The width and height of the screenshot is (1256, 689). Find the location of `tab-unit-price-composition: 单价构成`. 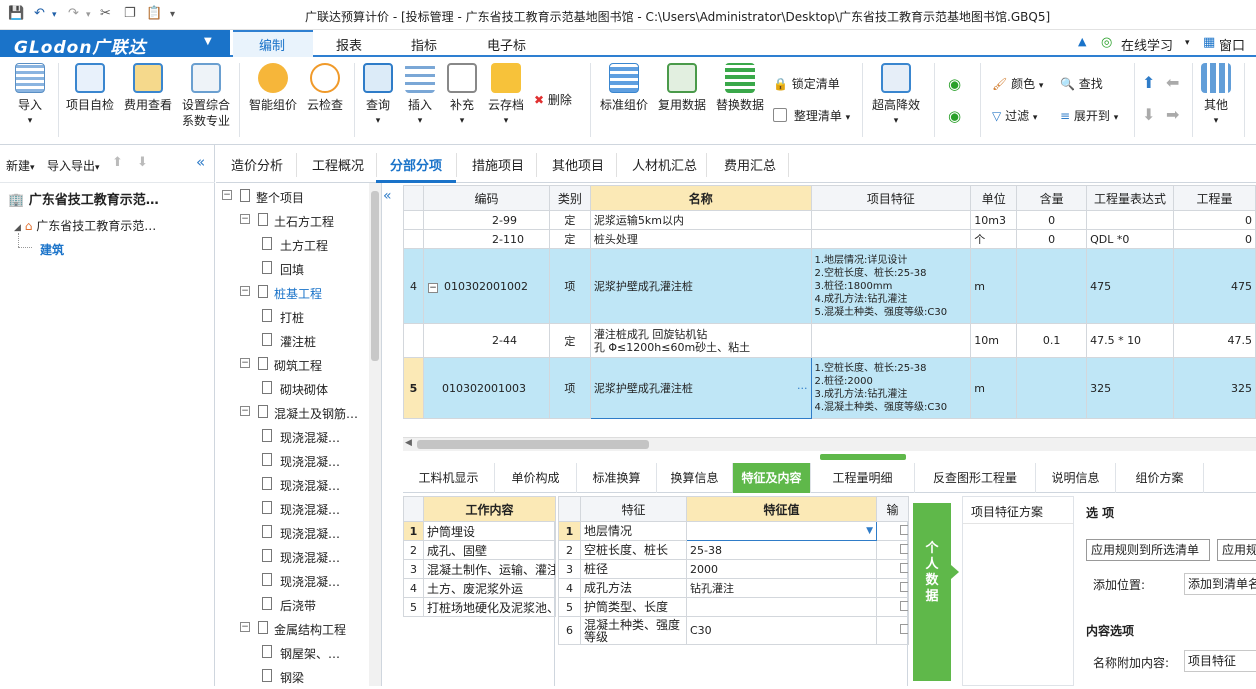

tab-unit-price-composition: 单价构成 is located at coordinates (536, 478).